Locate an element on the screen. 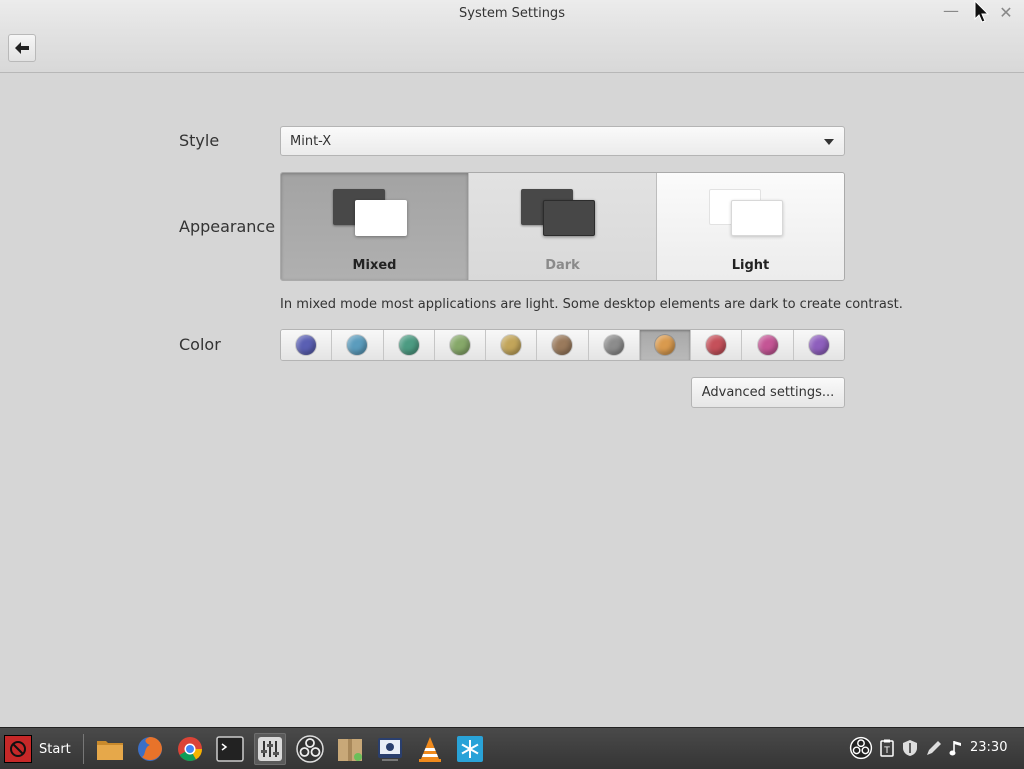  appearance-selector: Mixed Dark Light is located at coordinates (562, 226).